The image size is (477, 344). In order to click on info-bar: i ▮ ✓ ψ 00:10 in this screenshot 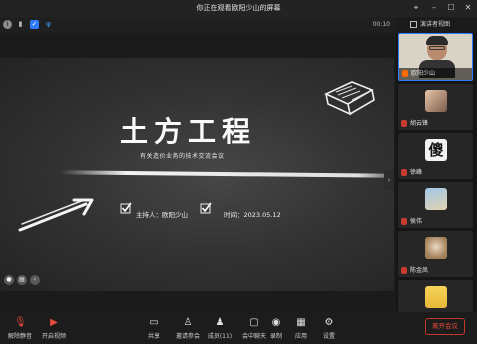, I will do `click(198, 25)`.